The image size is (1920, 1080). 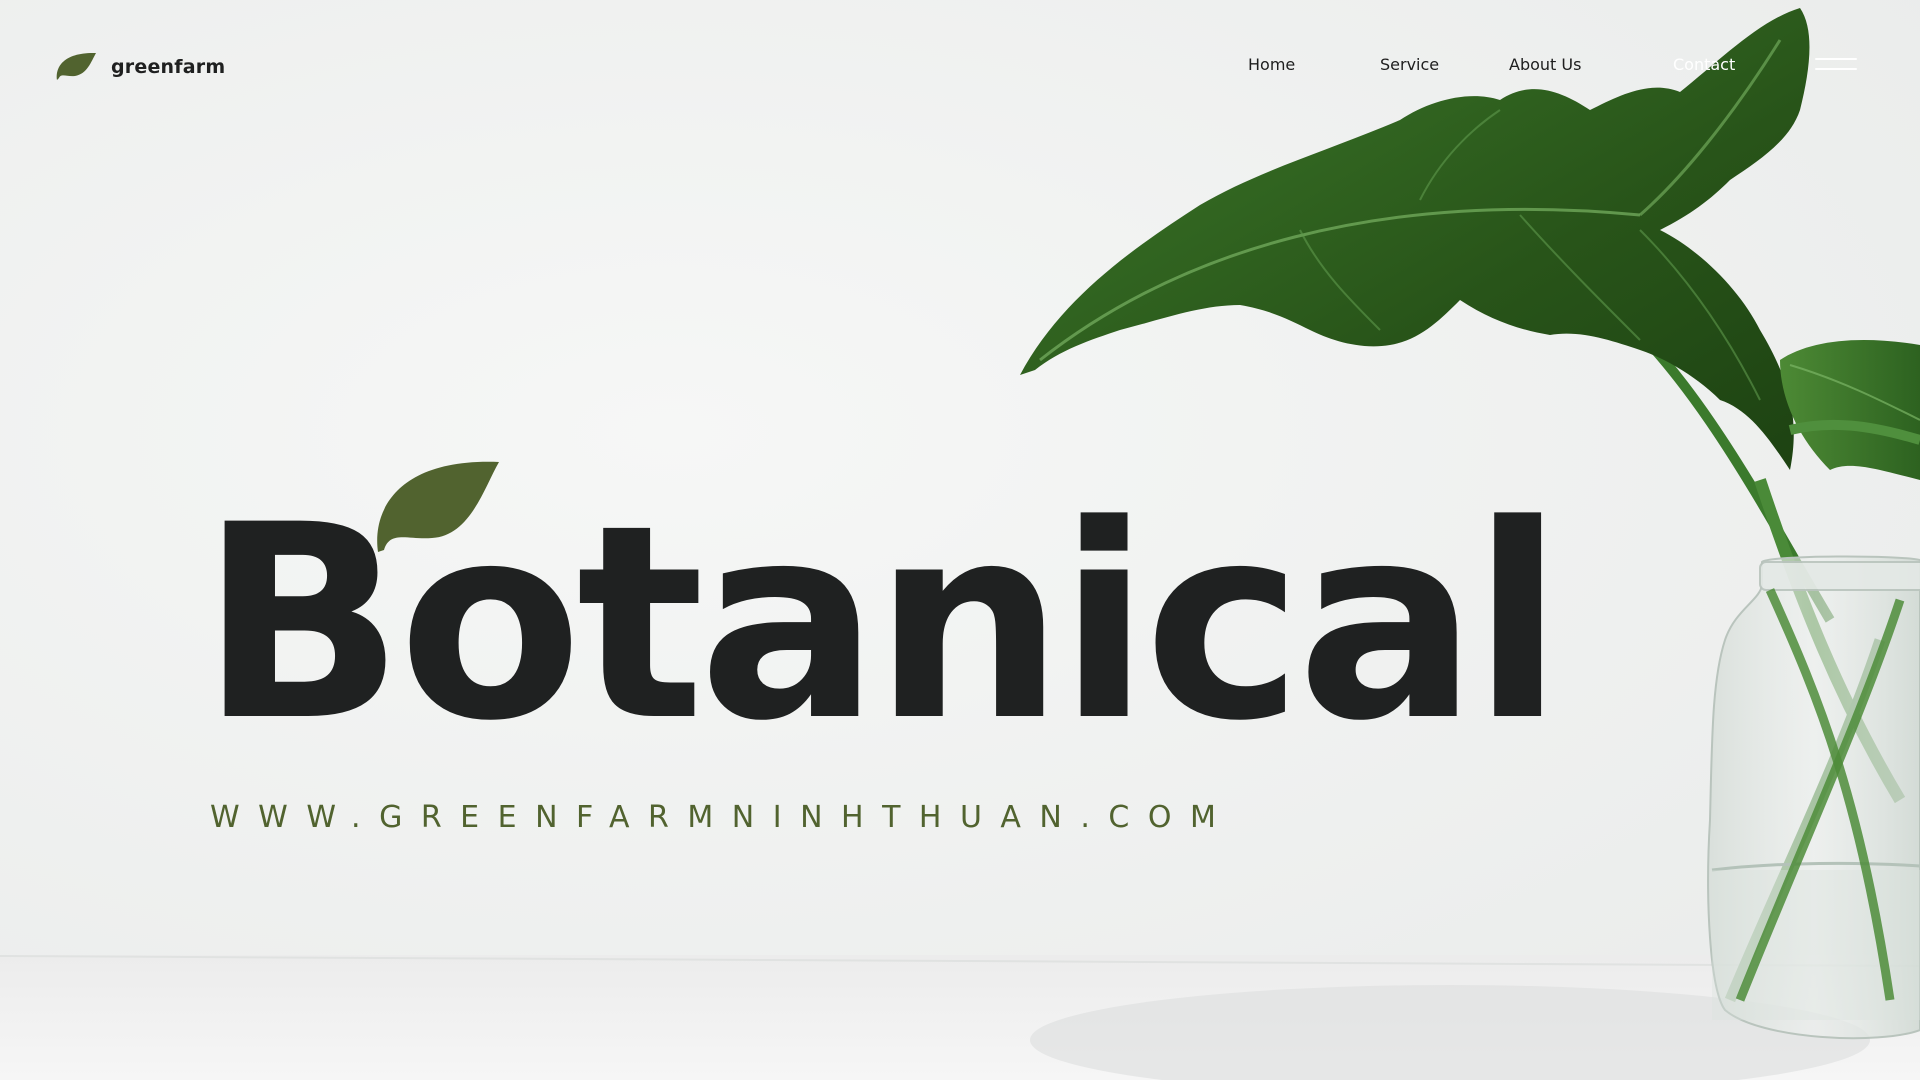 What do you see at coordinates (1409, 64) in the screenshot?
I see `nav-service: Service` at bounding box center [1409, 64].